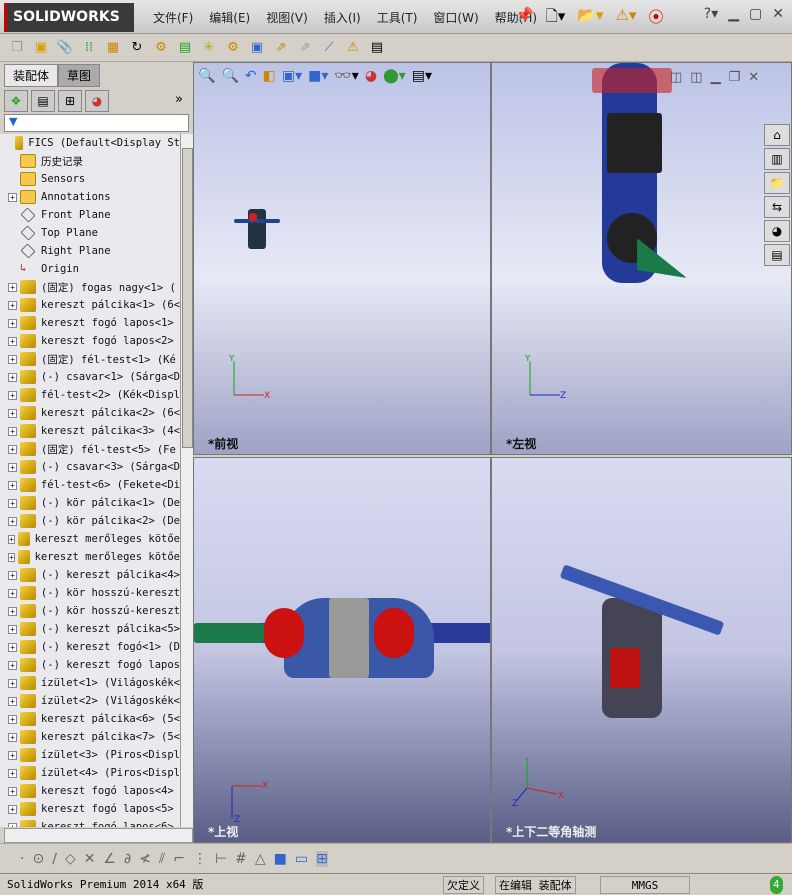 This screenshot has height=895, width=792. I want to click on new-document-icon: 🗋▾, so click(556, 18).